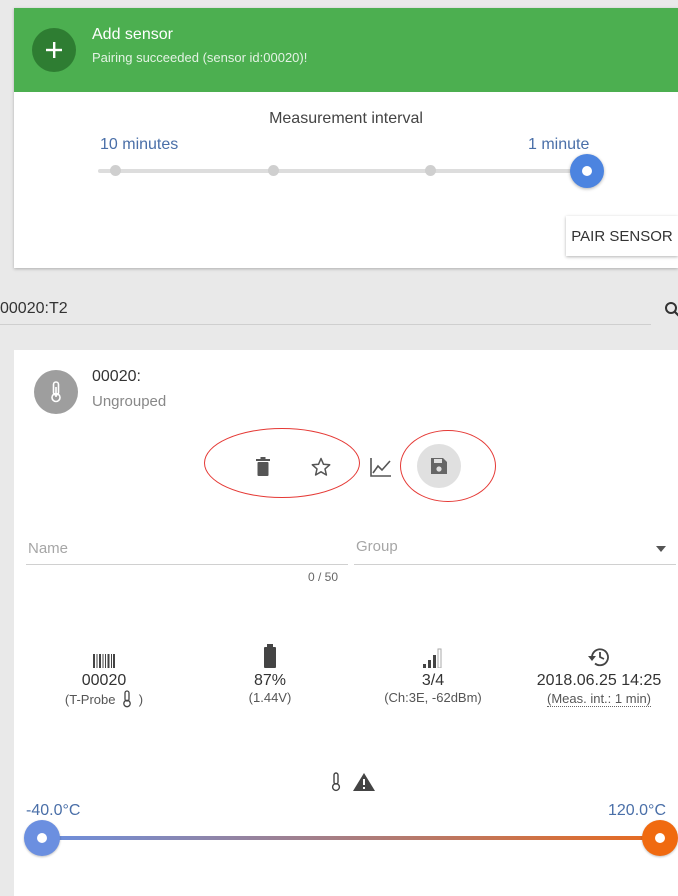 The image size is (678, 896). What do you see at coordinates (346, 118) in the screenshot?
I see `interval-title: Measurement interval` at bounding box center [346, 118].